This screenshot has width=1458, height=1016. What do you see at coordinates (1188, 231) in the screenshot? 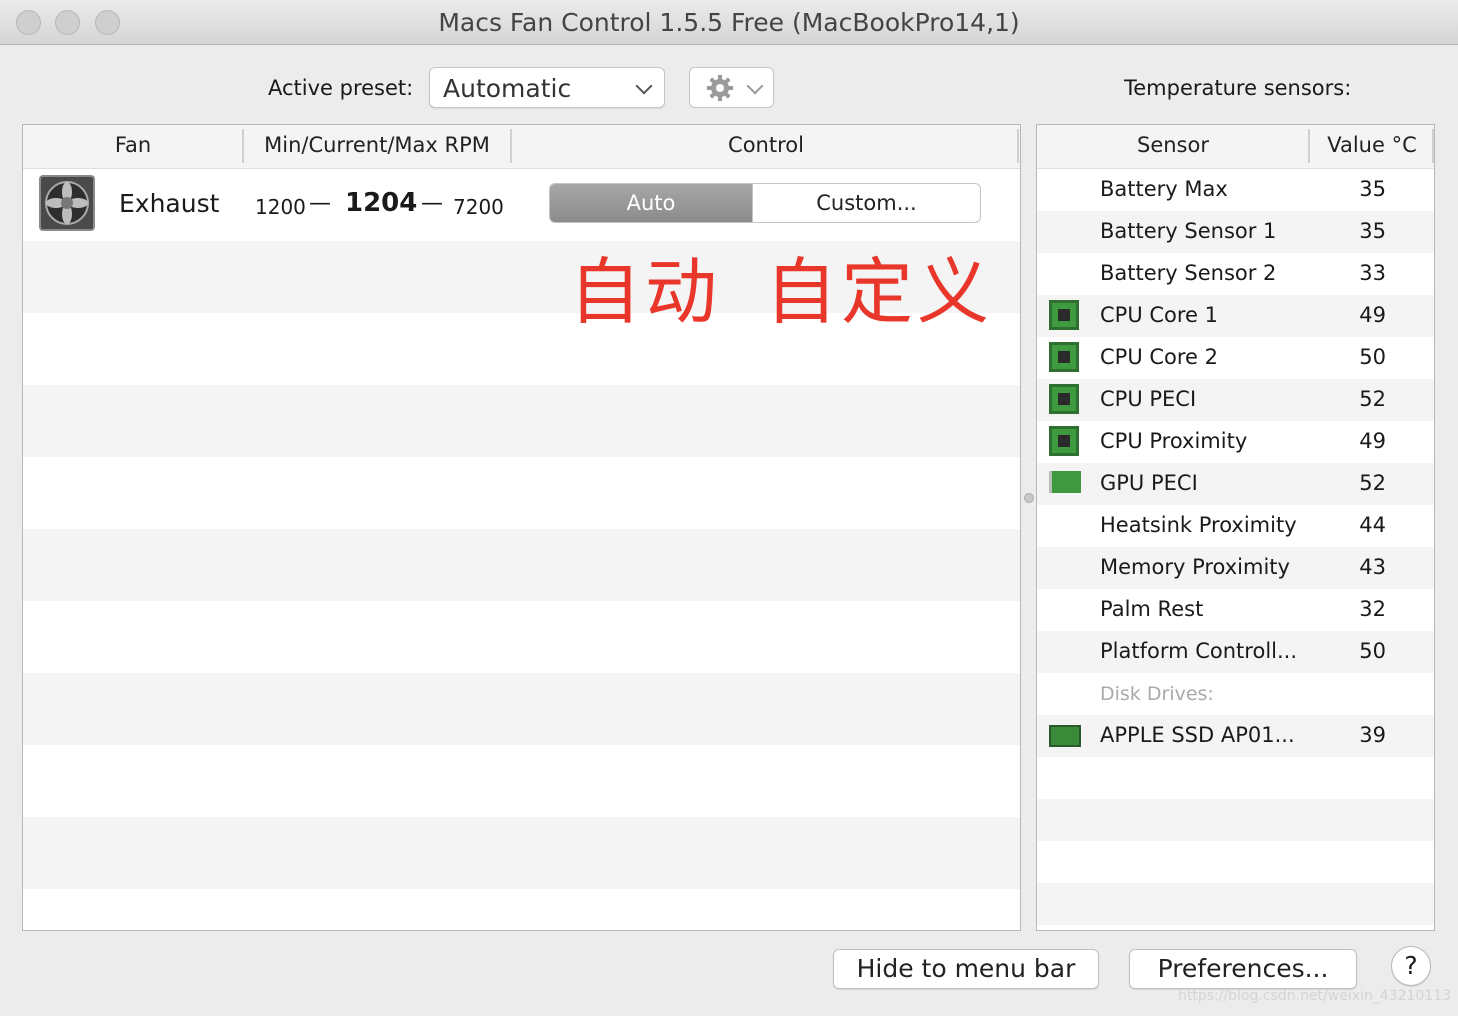
I see `sensor-name: Battery Sensor 1` at bounding box center [1188, 231].